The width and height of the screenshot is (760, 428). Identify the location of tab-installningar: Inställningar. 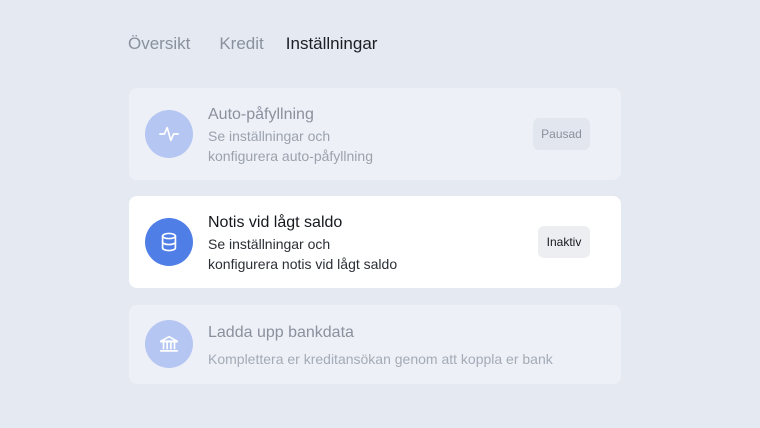
(332, 44).